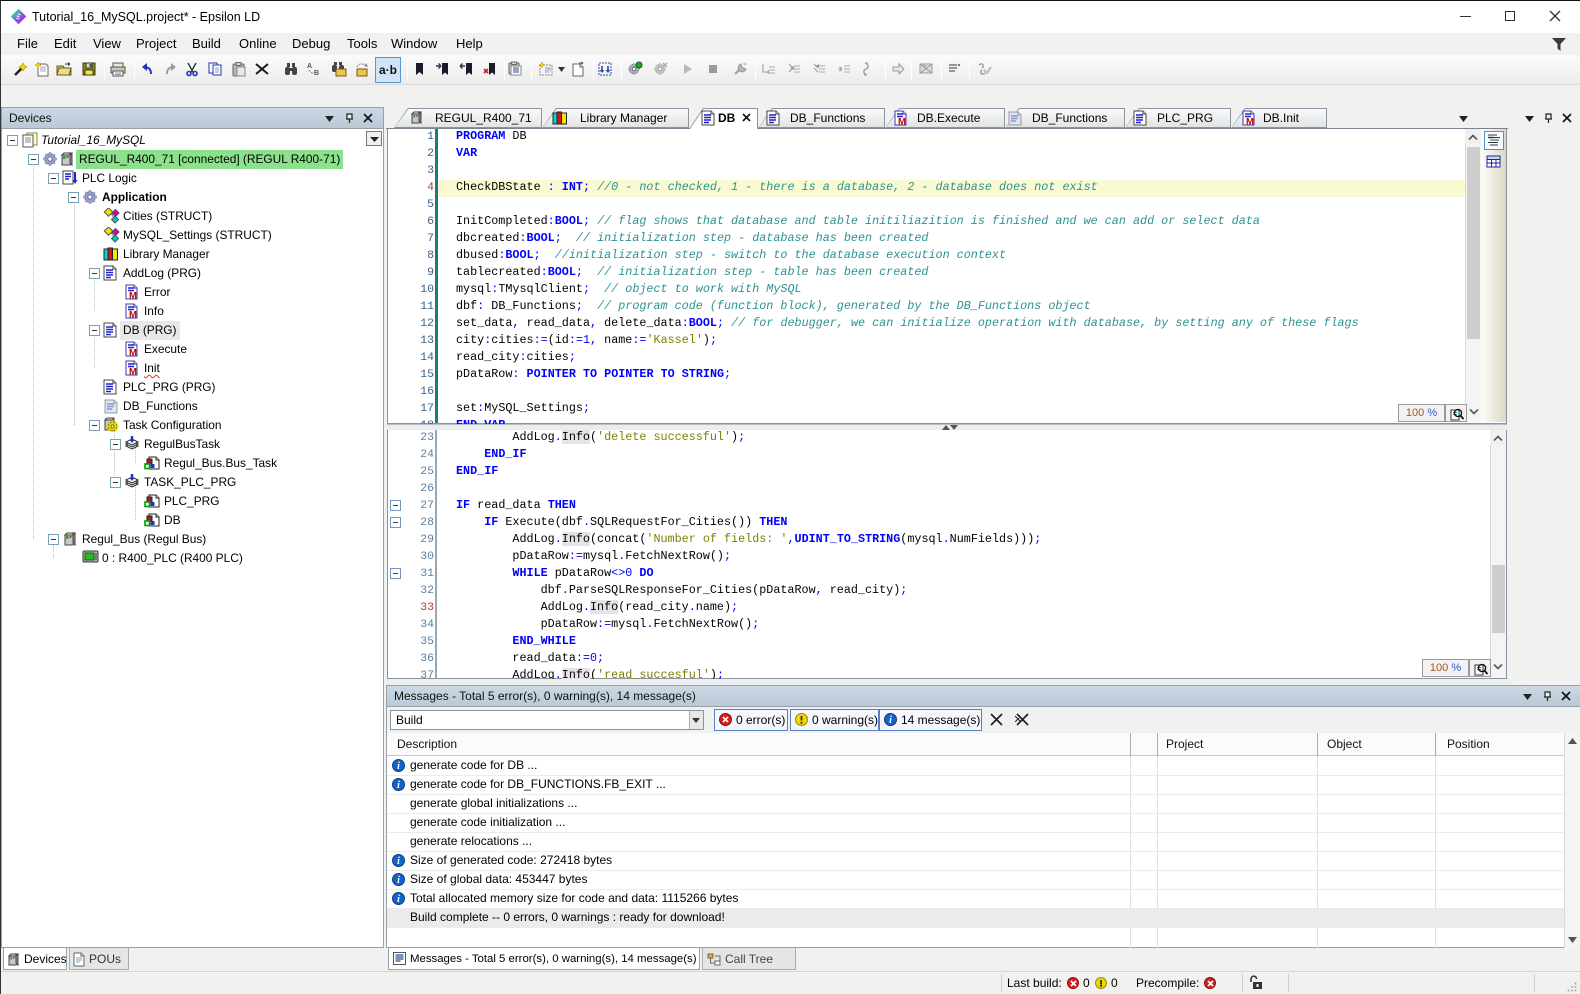 Image resolution: width=1580 pixels, height=994 pixels. What do you see at coordinates (316, 73) in the screenshot?
I see `svg-text: B` at bounding box center [316, 73].